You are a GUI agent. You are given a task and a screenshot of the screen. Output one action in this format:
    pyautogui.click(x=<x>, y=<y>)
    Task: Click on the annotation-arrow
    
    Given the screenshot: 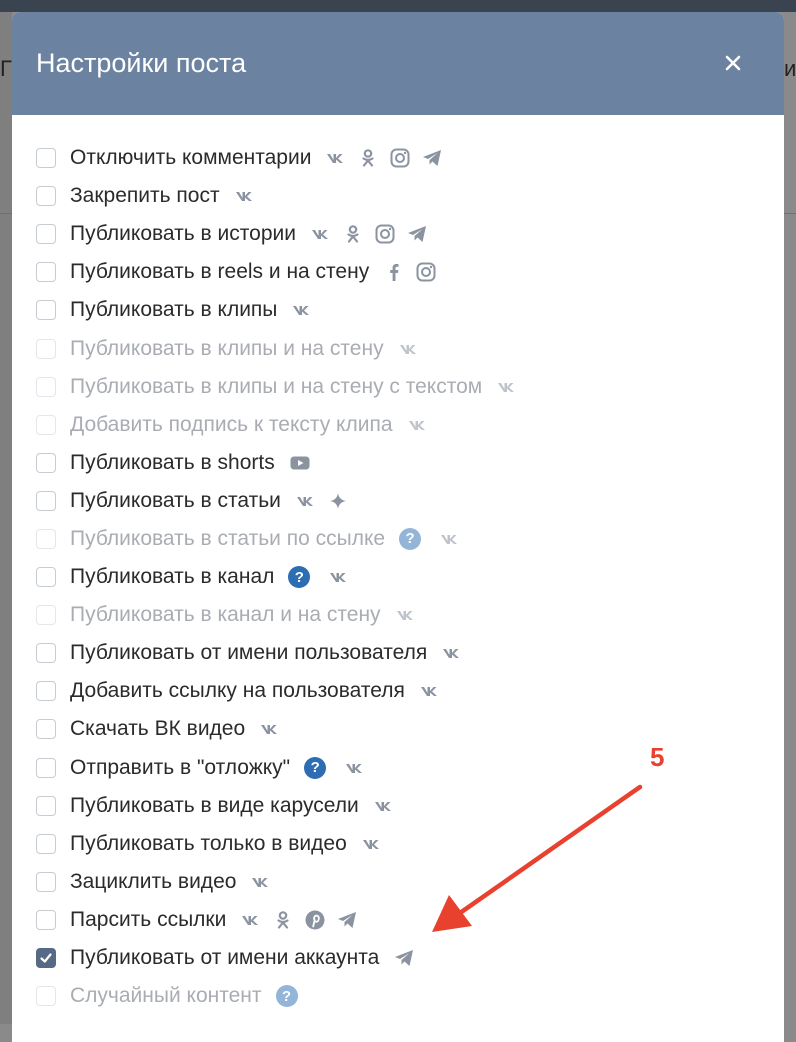 What is the action you would take?
    pyautogui.click(x=537, y=858)
    